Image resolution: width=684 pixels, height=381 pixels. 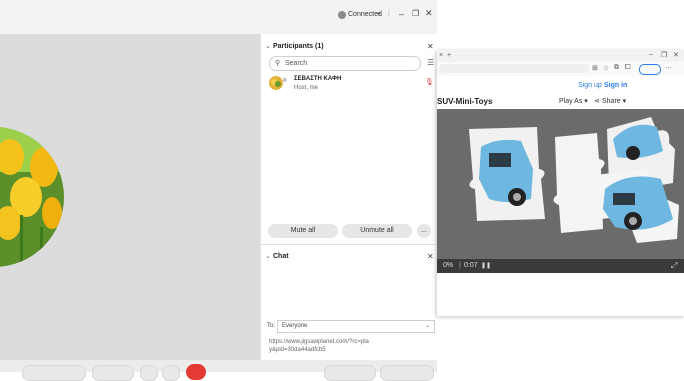 What do you see at coordinates (349, 85) in the screenshot?
I see `participant-row: ⌾ ΣΕΒΑΣΤΗ ΚΑΦΗ Host, me 🎙` at bounding box center [349, 85].